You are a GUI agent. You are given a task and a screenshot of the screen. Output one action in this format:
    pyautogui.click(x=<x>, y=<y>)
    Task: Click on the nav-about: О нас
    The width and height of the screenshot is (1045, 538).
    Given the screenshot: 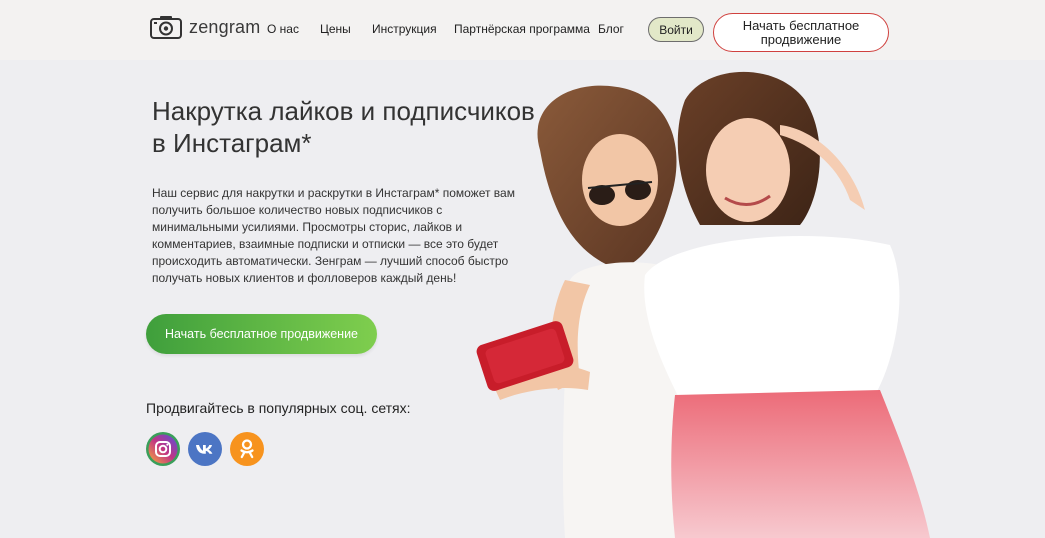 What is the action you would take?
    pyautogui.click(x=283, y=29)
    